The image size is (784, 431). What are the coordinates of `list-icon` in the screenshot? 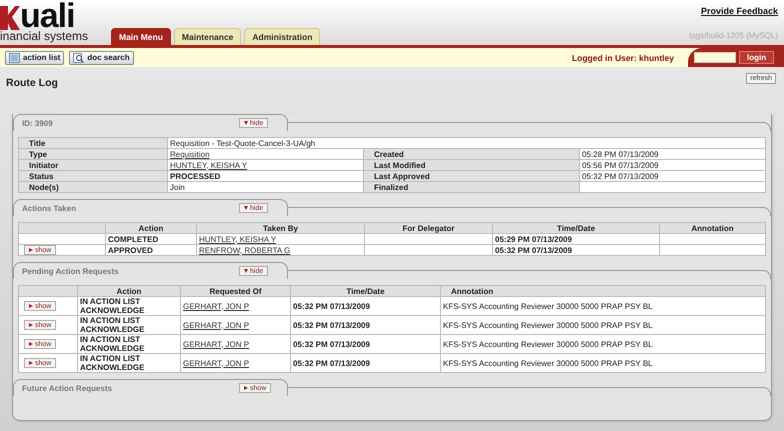 It's located at (14, 57).